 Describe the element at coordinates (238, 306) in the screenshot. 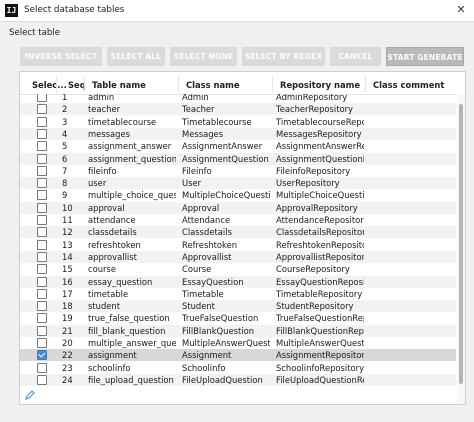

I see `table-row: 18 student Student StudentRepository` at that location.